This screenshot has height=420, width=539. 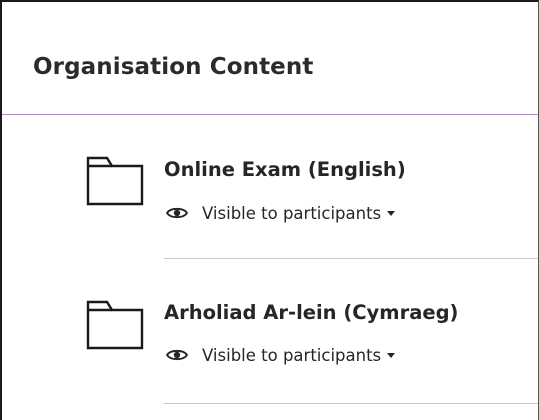 What do you see at coordinates (311, 312) in the screenshot?
I see `item-title-link: Arholiad Ar-lein (Cymraeg)` at bounding box center [311, 312].